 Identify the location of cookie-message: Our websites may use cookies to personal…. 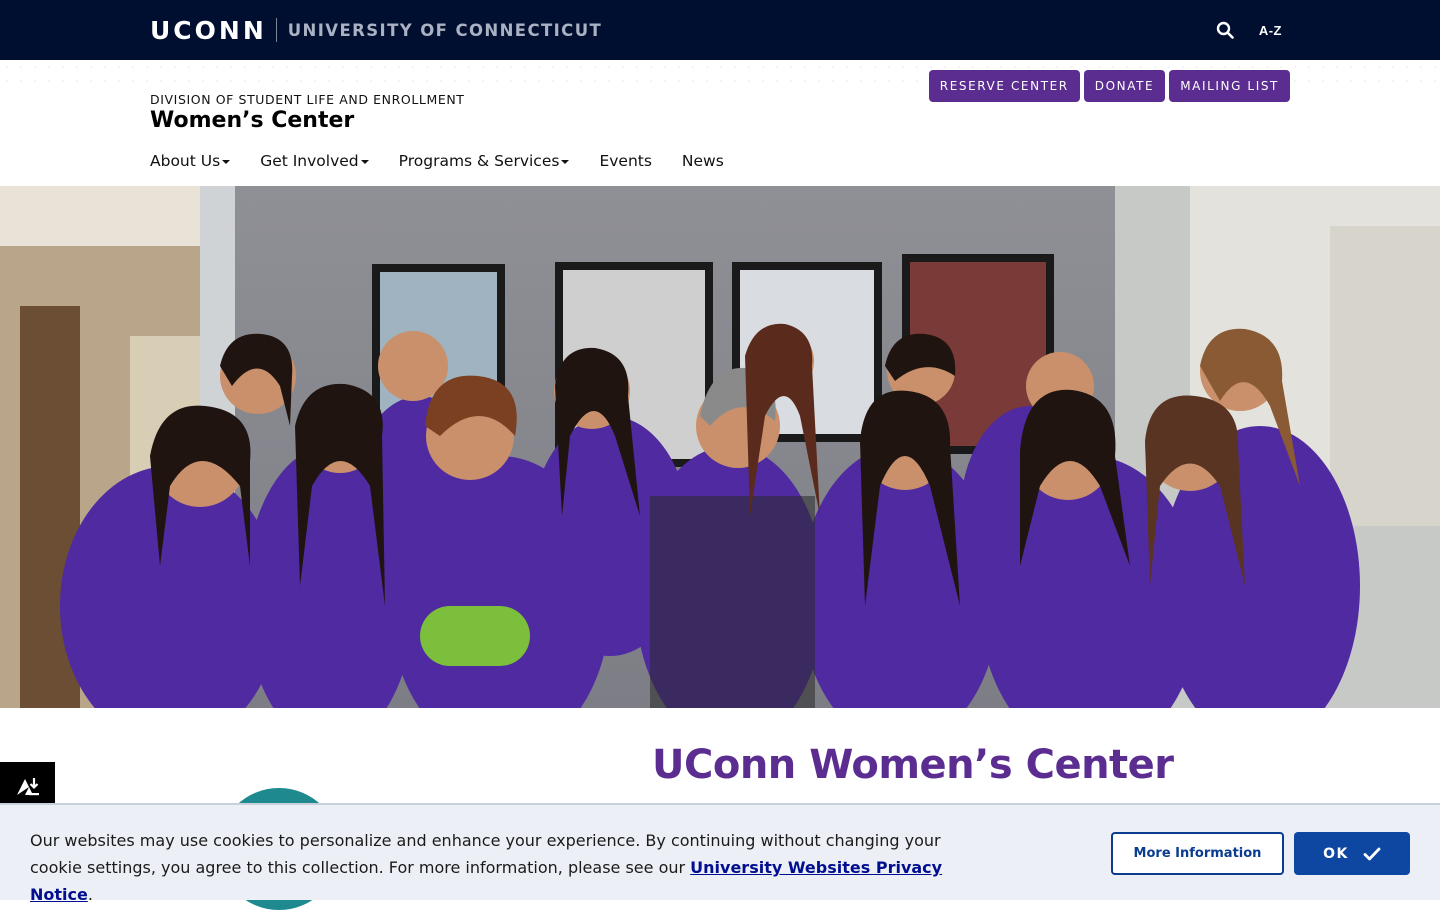
(510, 867).